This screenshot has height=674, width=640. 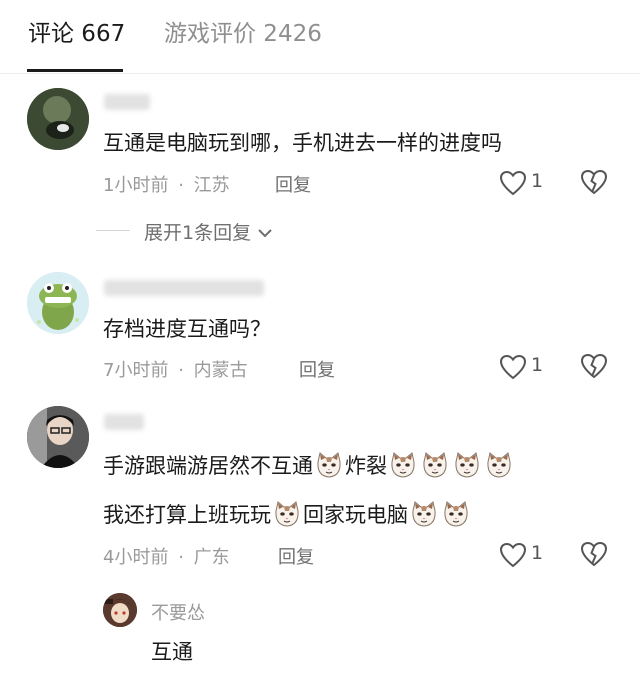 I want to click on expand-replies-button: 展开1条回复, so click(x=208, y=231).